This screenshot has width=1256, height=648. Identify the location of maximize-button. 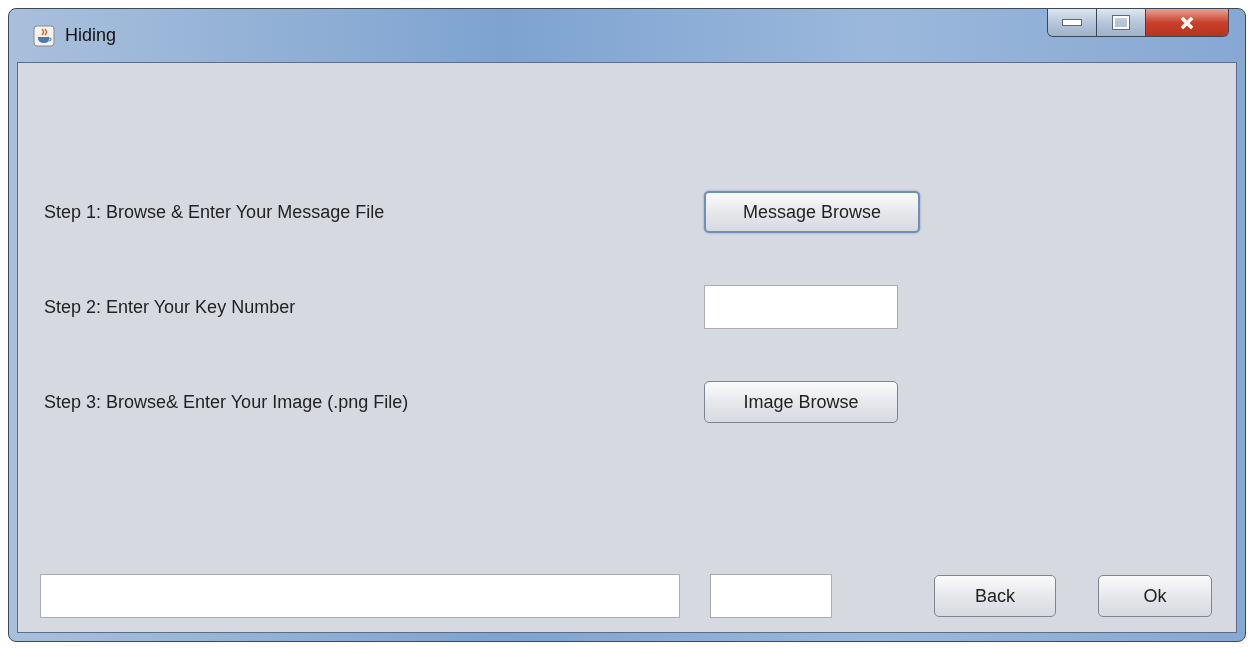
(1121, 22).